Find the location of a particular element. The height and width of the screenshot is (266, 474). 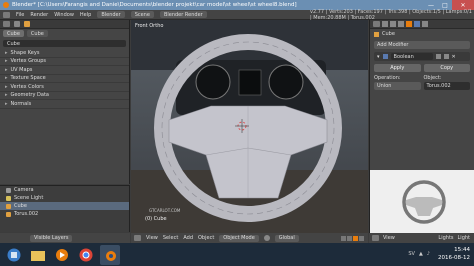

taskbar-chrome is located at coordinates (86, 255).